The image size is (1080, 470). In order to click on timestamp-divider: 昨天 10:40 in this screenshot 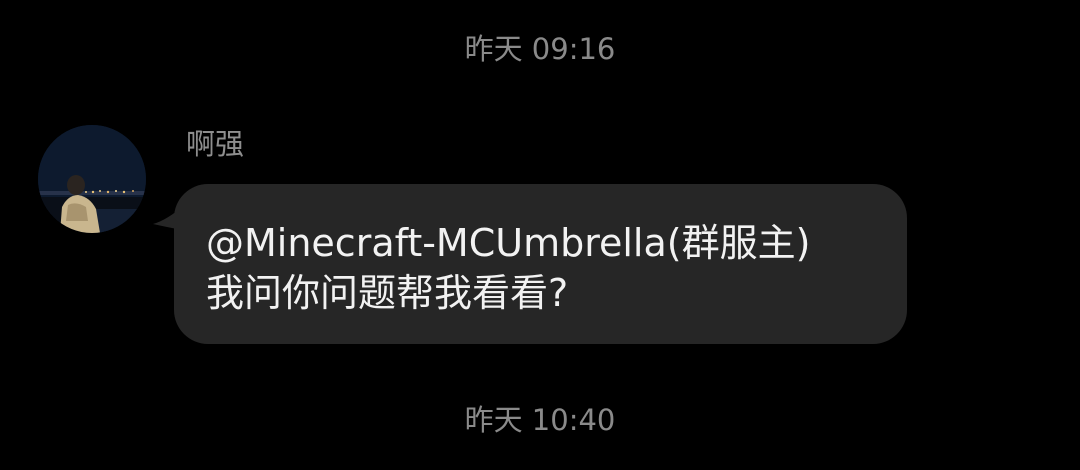, I will do `click(540, 420)`.